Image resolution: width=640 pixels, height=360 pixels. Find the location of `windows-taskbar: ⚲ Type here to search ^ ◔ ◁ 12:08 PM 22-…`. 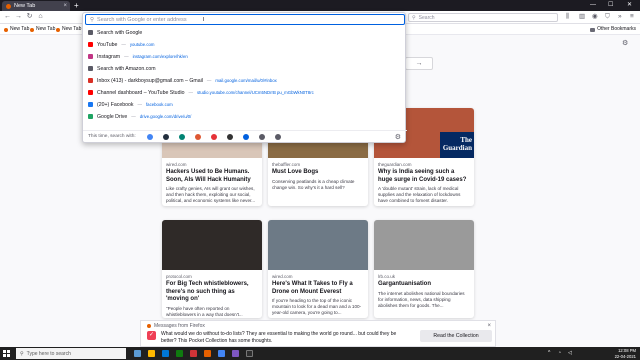

windows-taskbar: ⚲ Type here to search ^ ◔ ◁ 12:08 PM 22-… is located at coordinates (320, 353).